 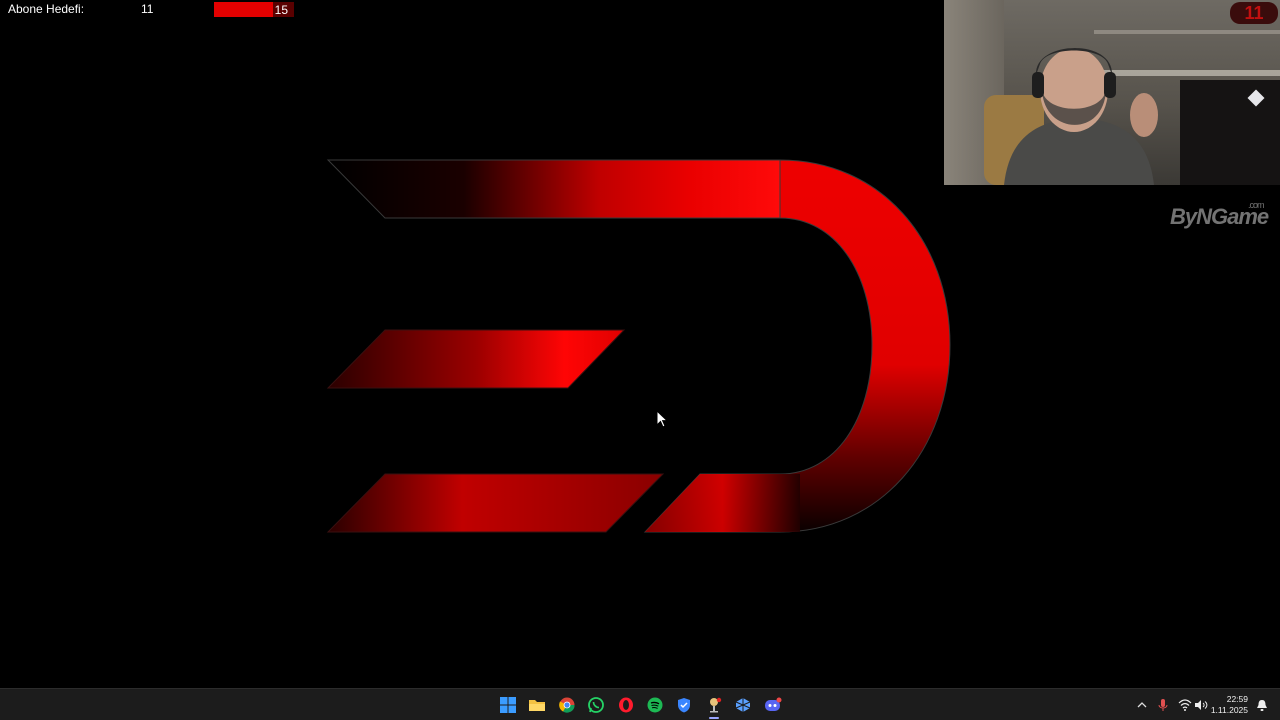 I want to click on clock-date: 1.11.2025, so click(x=1229, y=710).